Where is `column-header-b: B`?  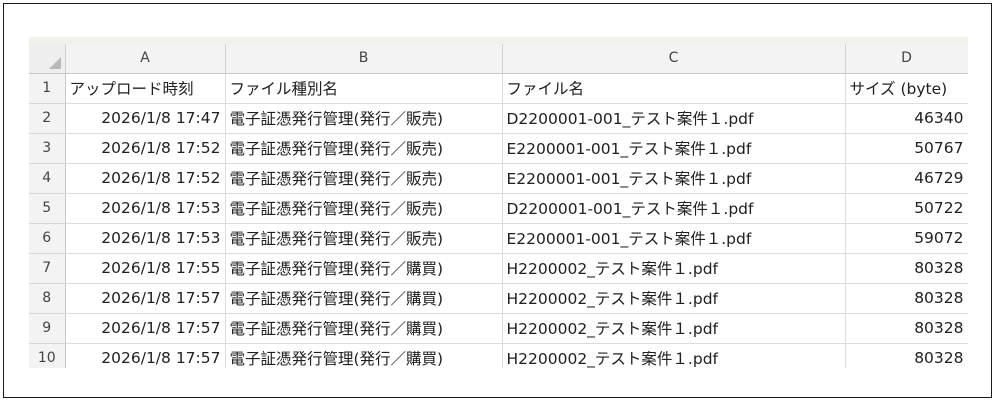
column-header-b: B is located at coordinates (364, 59).